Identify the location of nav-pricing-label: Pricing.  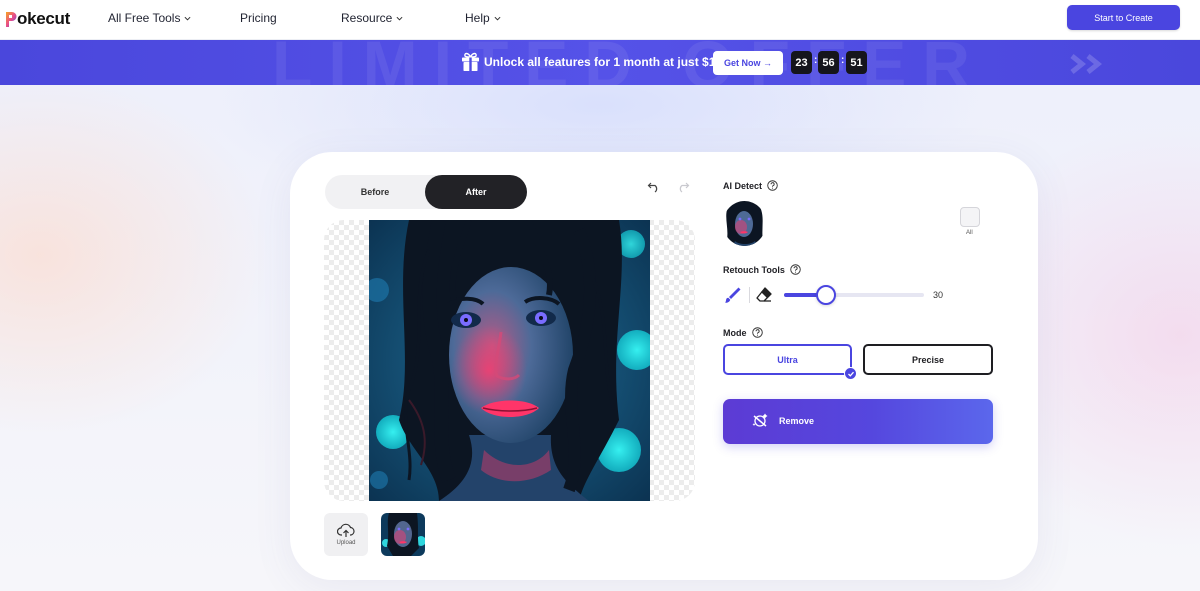
(258, 18).